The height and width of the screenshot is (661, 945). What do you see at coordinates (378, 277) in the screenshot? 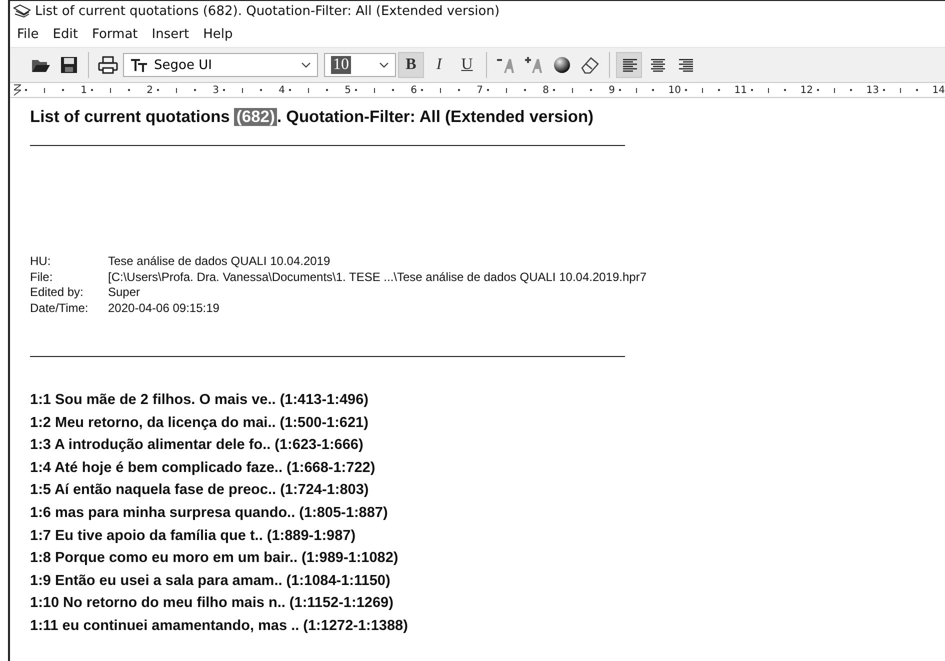
I see `meta-value: [C:\Users\Profa. Dra. Vanessa\Documents\1. TESE ...\Tese análise de dados QUALI 10.04.2019.hpr7` at bounding box center [378, 277].